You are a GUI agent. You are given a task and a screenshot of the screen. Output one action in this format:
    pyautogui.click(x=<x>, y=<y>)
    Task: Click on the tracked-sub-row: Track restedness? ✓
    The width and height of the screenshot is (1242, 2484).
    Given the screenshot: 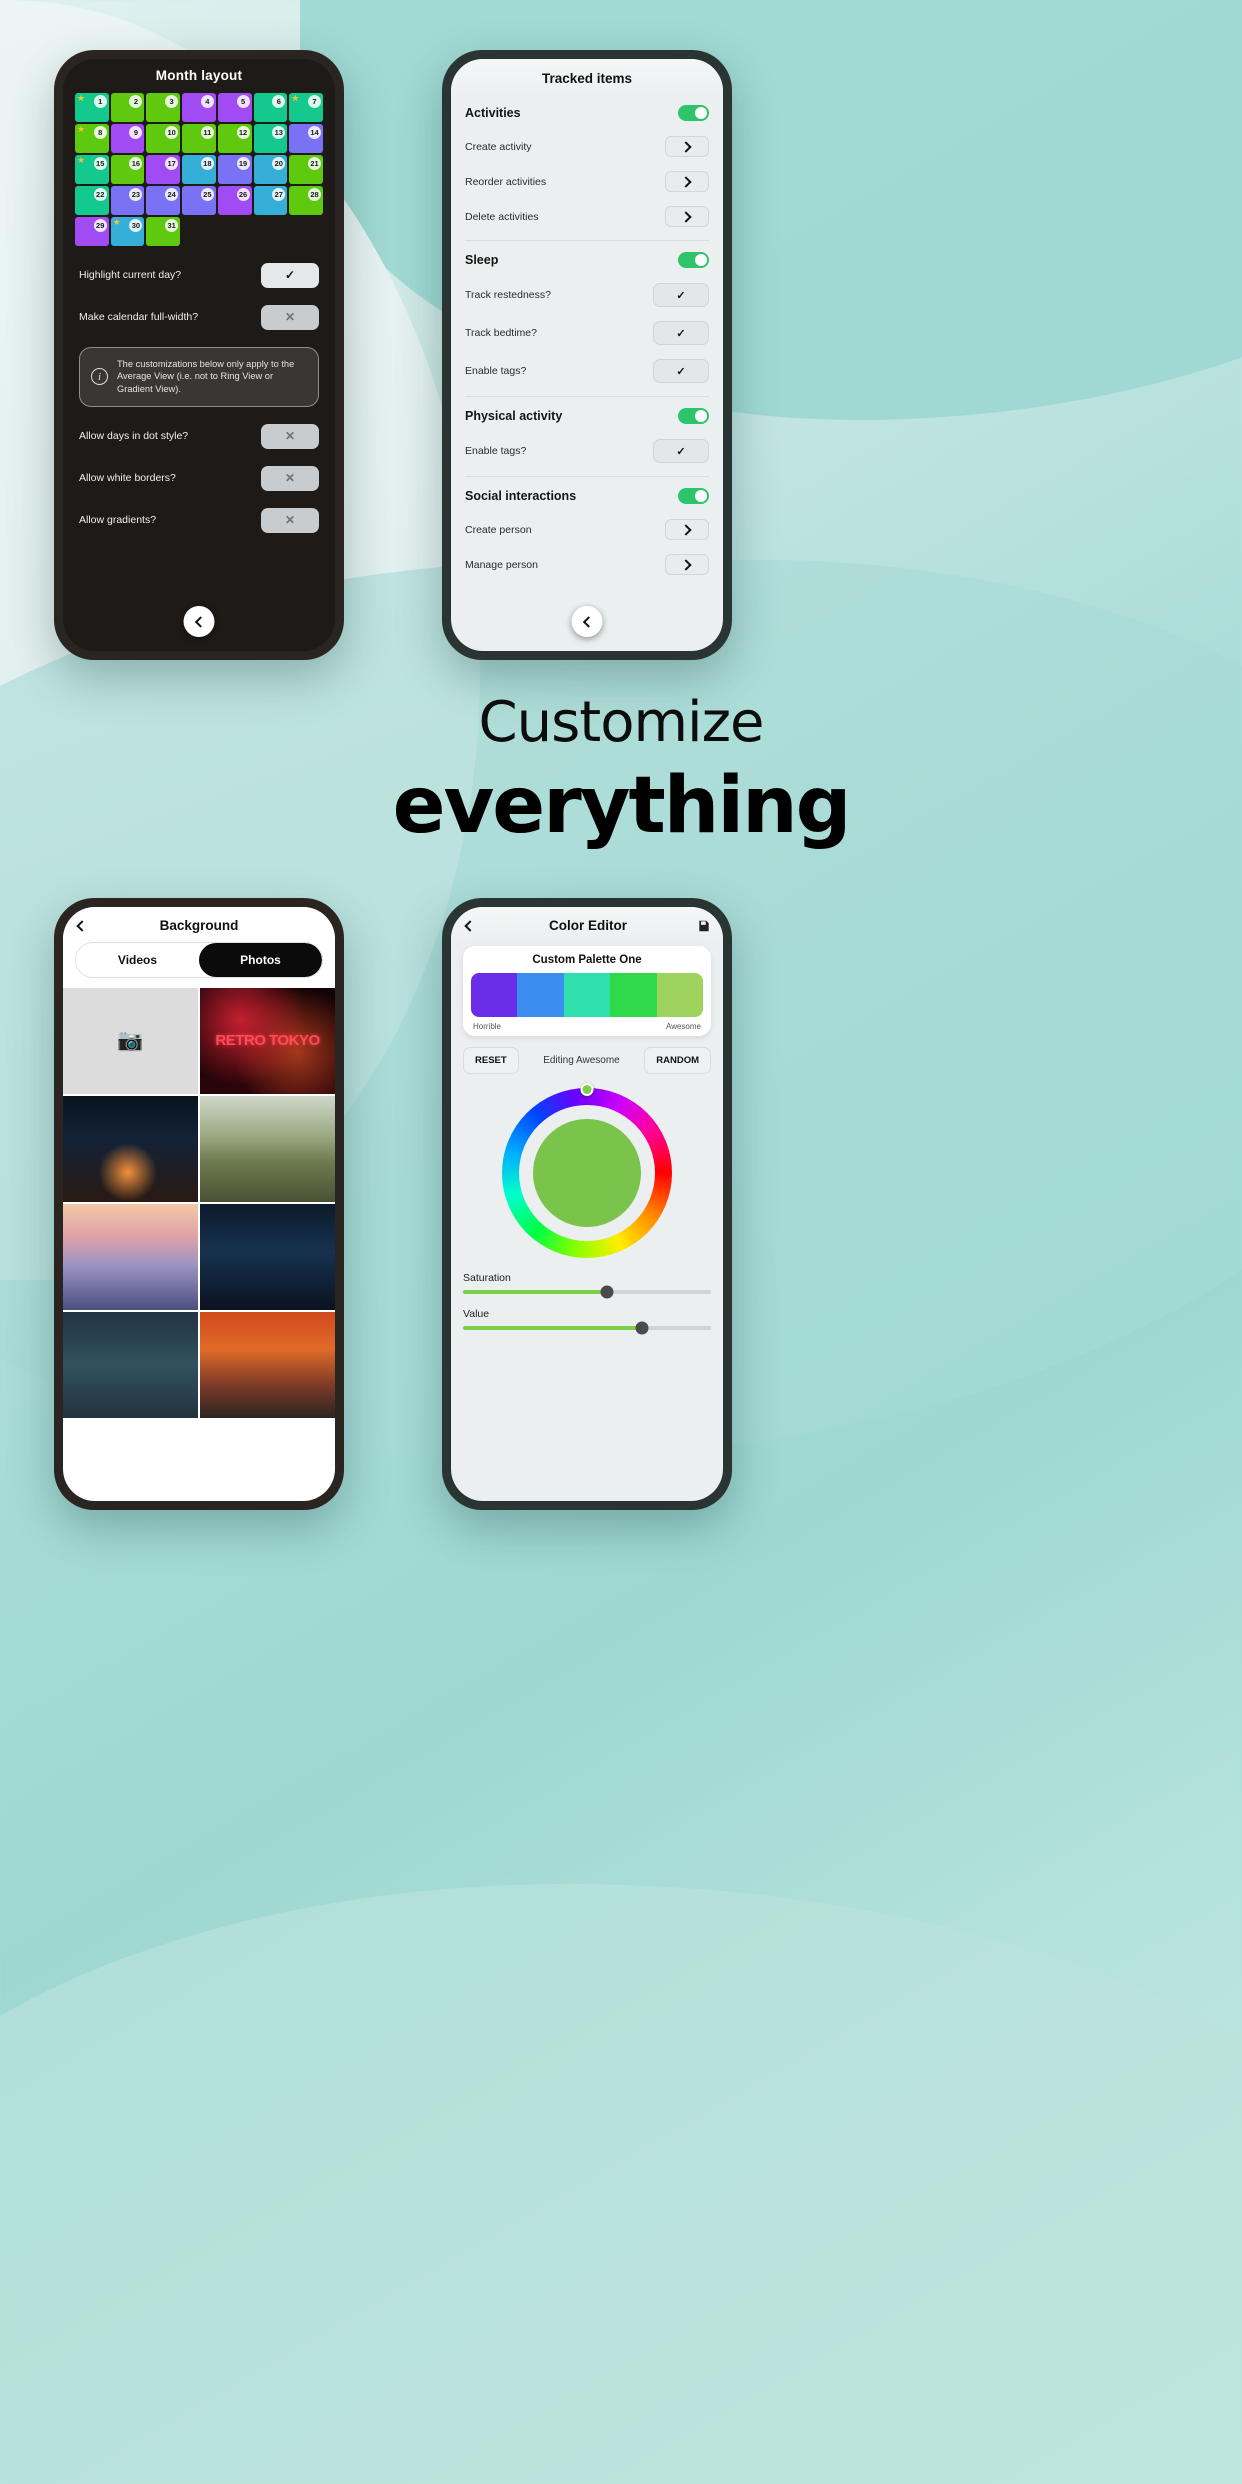 What is the action you would take?
    pyautogui.click(x=587, y=295)
    